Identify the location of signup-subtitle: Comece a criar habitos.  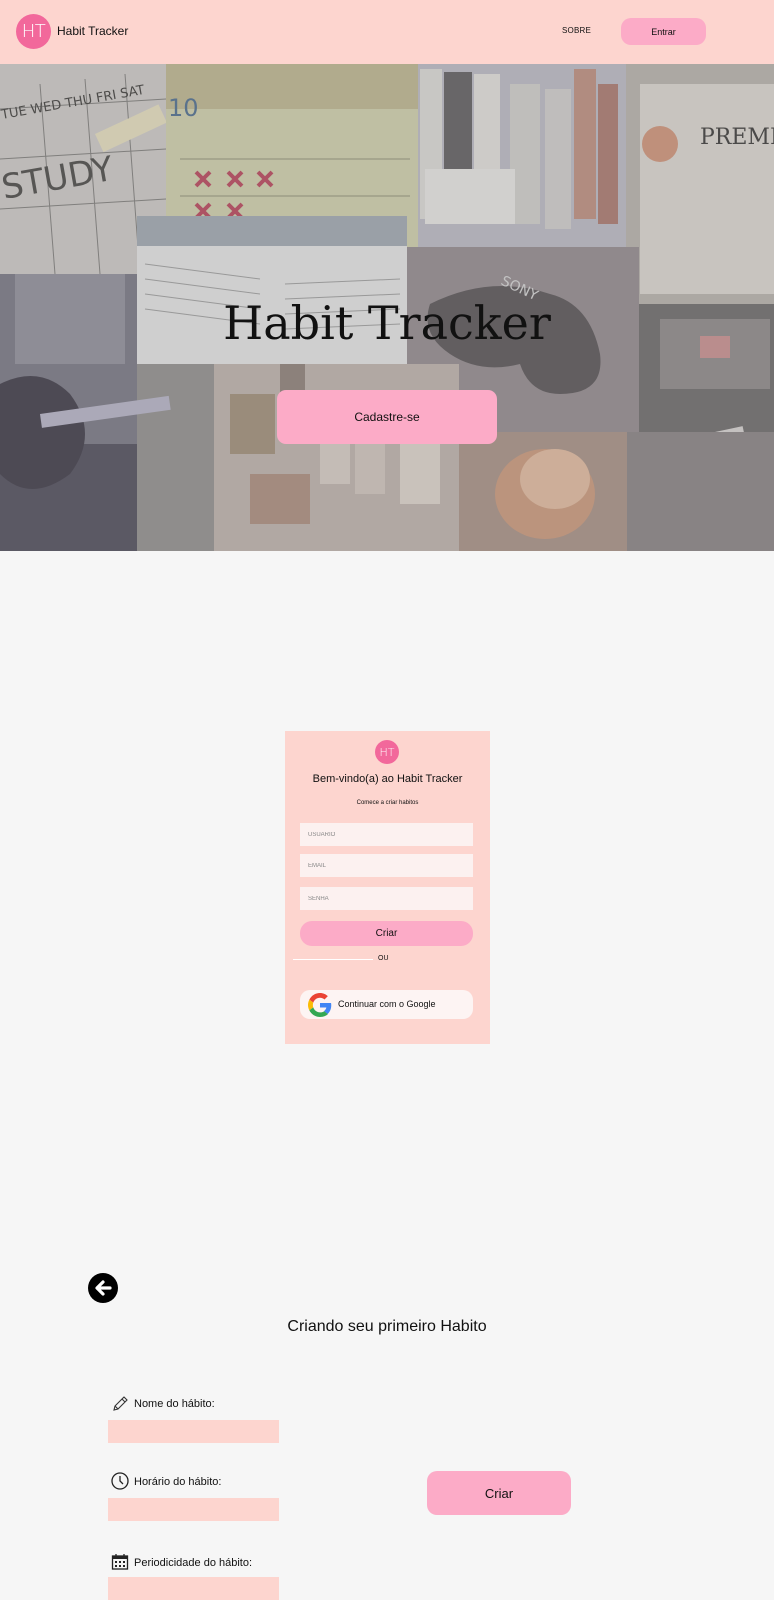
(387, 803).